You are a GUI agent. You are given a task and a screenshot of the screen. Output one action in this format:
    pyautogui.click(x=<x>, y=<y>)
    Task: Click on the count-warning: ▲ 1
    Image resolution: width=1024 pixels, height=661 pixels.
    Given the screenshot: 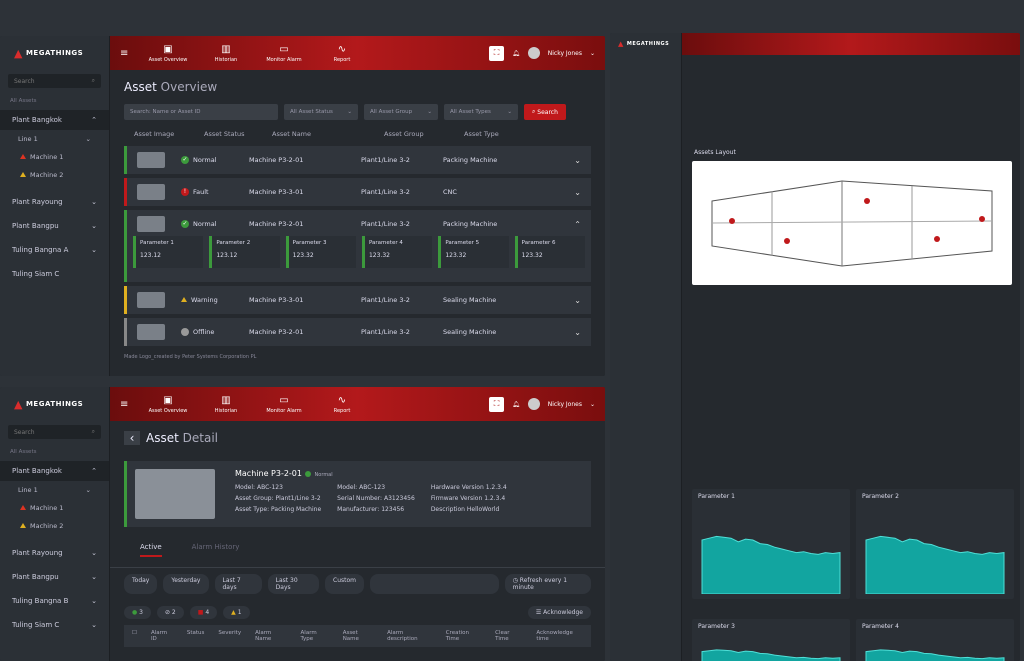 What is the action you would take?
    pyautogui.click(x=236, y=612)
    